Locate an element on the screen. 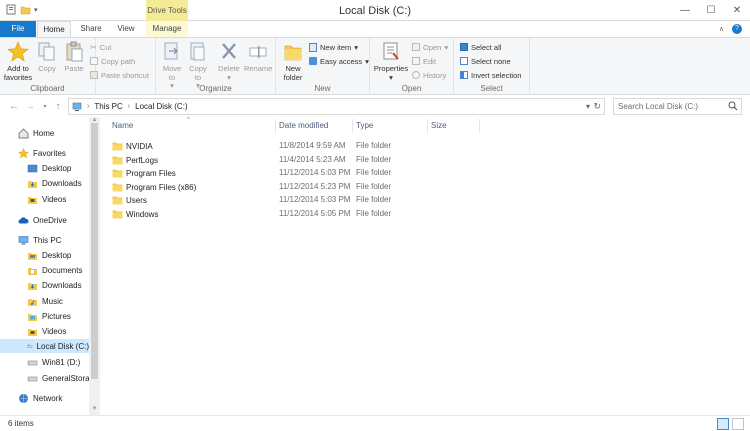  search-input: Search Local Disk (C:) is located at coordinates (677, 106).